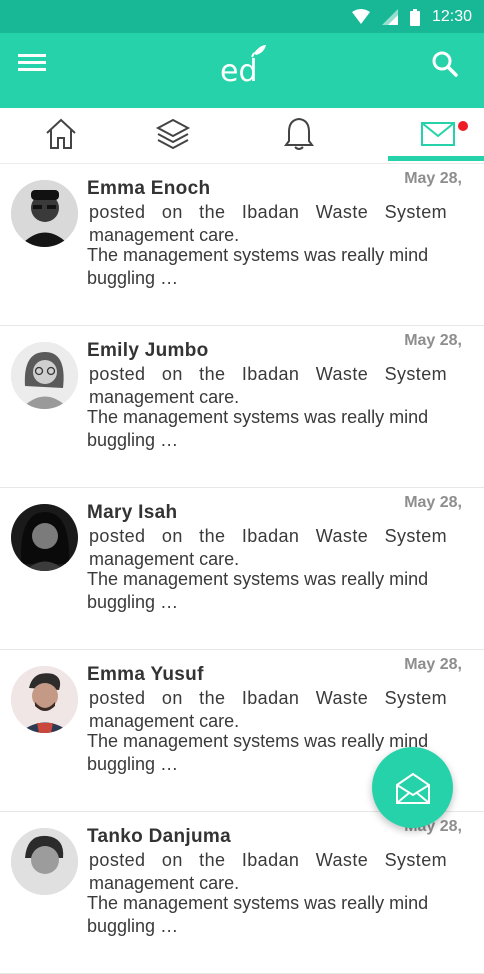 This screenshot has height=974, width=484. Describe the element at coordinates (148, 350) in the screenshot. I see `sender-name: Emily Jumbo` at that location.